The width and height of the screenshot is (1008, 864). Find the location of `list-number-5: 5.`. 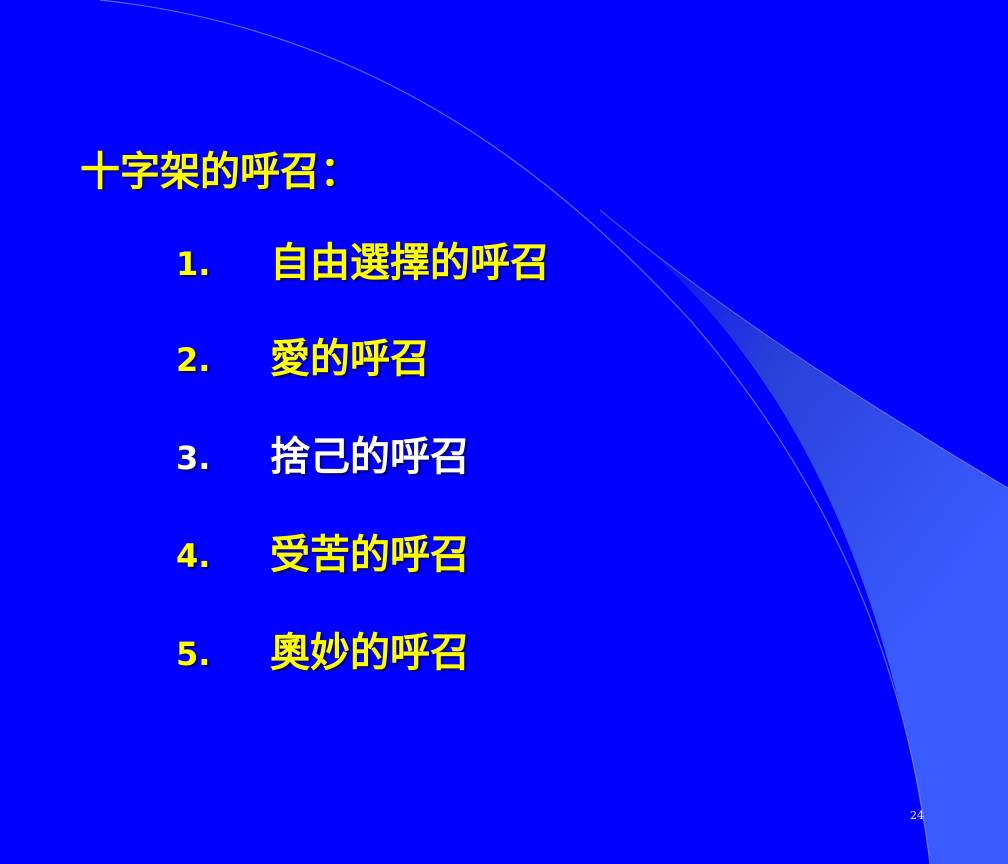

list-number-5: 5. is located at coordinates (193, 654).